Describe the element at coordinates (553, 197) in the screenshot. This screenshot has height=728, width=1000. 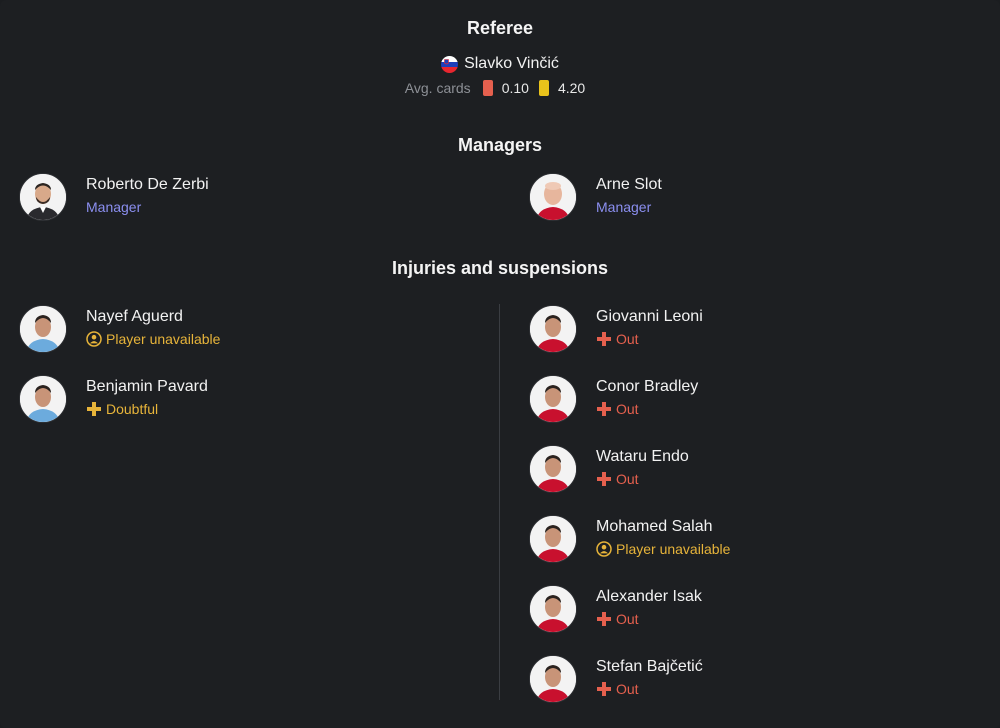
I see `manager-away-avatar` at that location.